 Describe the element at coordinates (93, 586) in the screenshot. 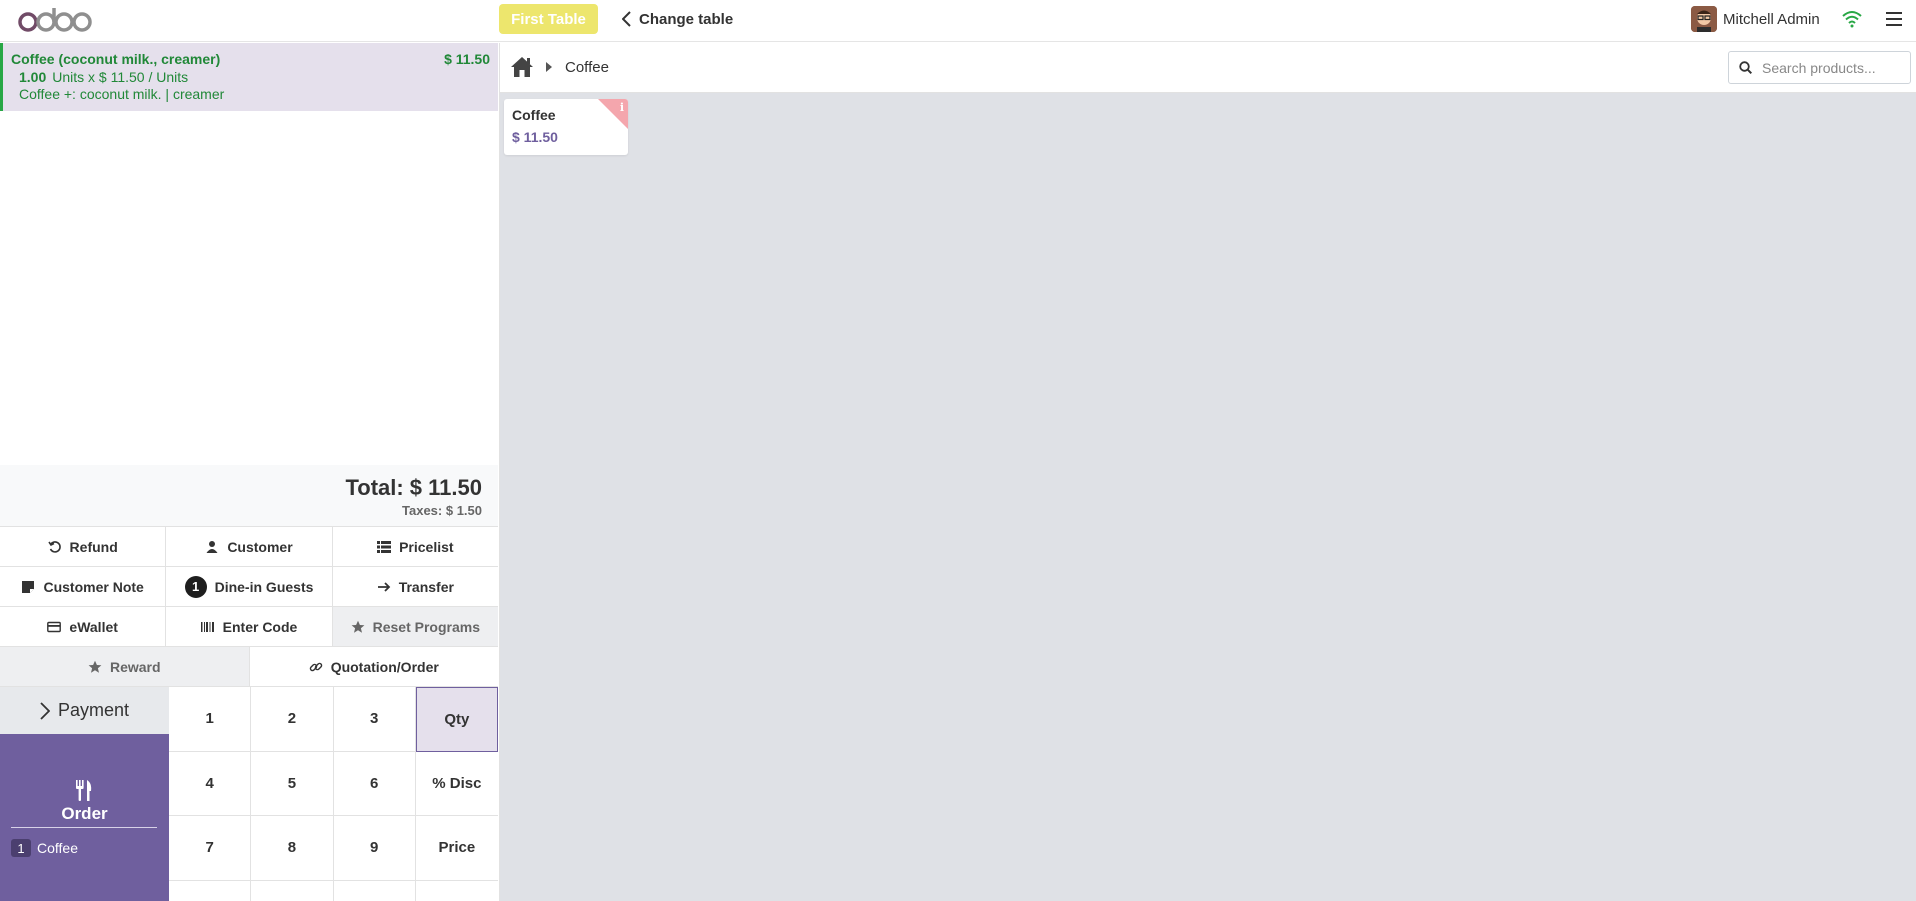

I see `customer-note-label: Customer Note` at that location.